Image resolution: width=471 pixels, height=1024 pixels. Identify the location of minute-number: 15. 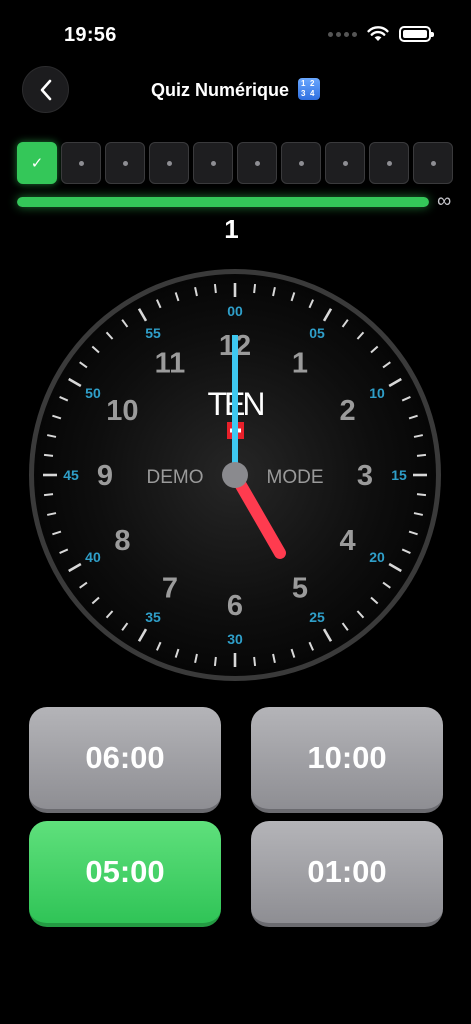
(399, 475).